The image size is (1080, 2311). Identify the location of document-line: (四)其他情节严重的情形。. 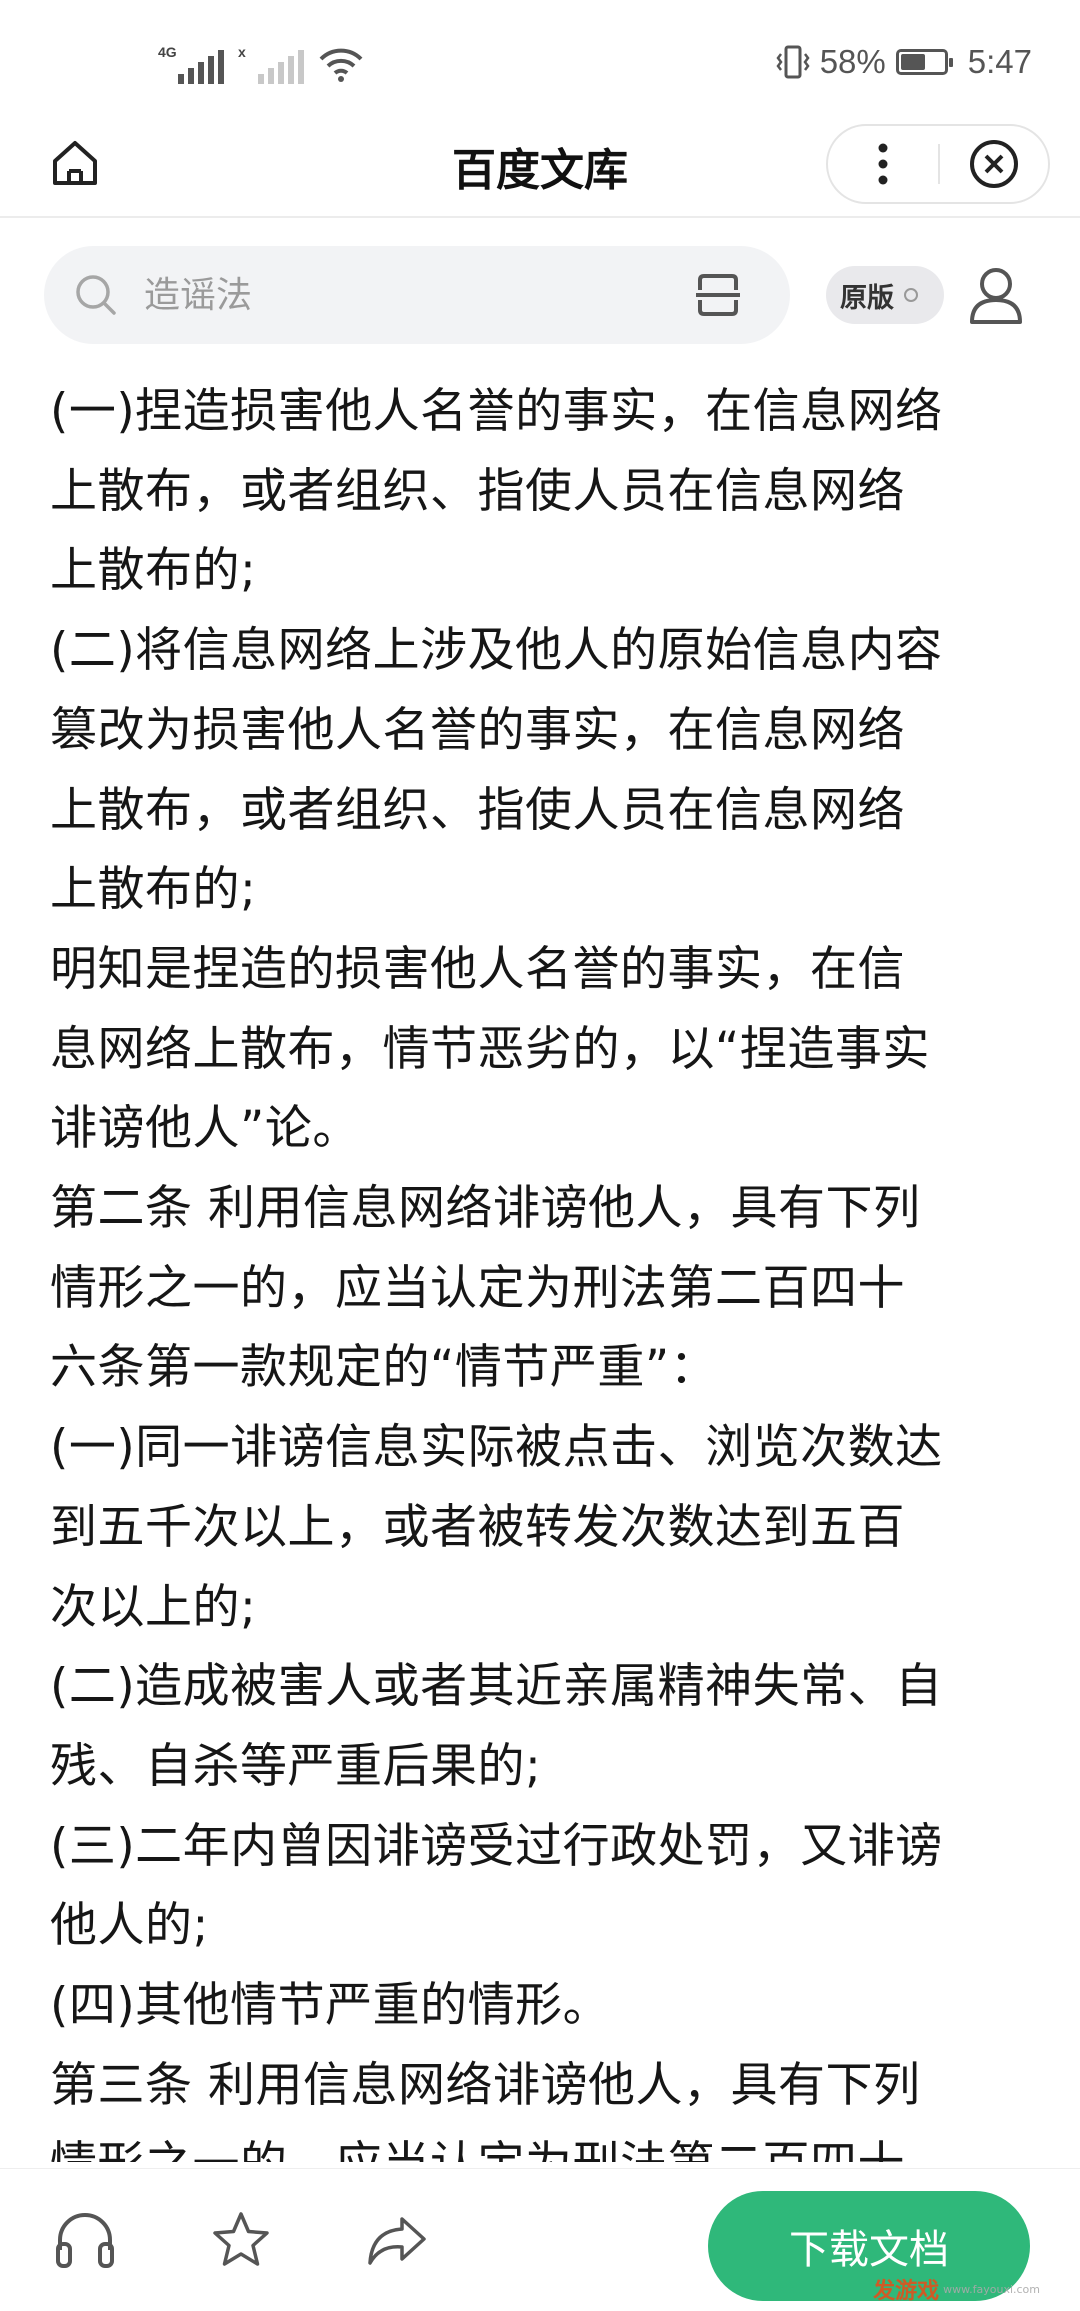
(330, 2006).